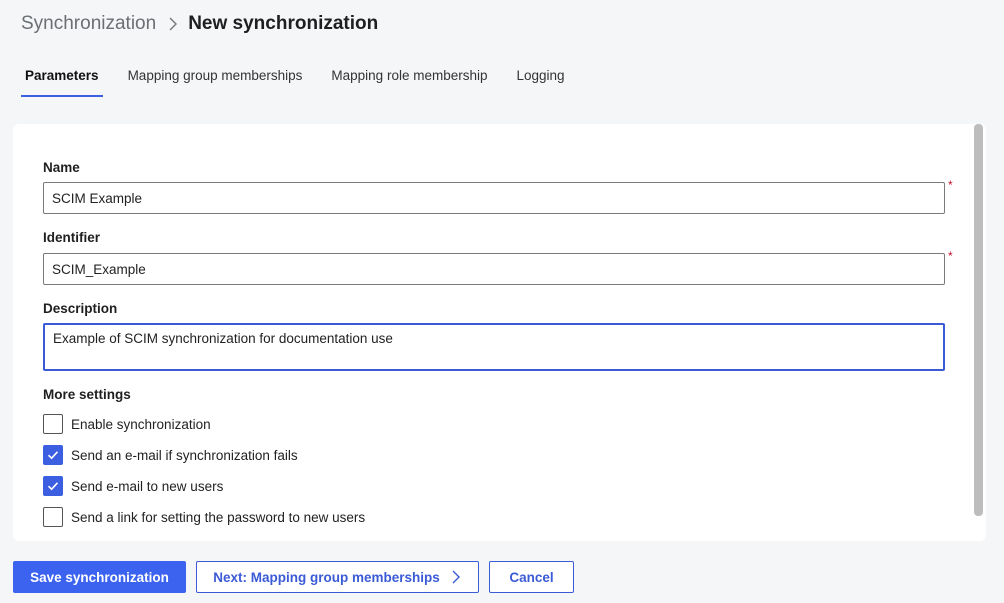 The width and height of the screenshot is (1004, 603). I want to click on password-link-checkbox, so click(53, 517).